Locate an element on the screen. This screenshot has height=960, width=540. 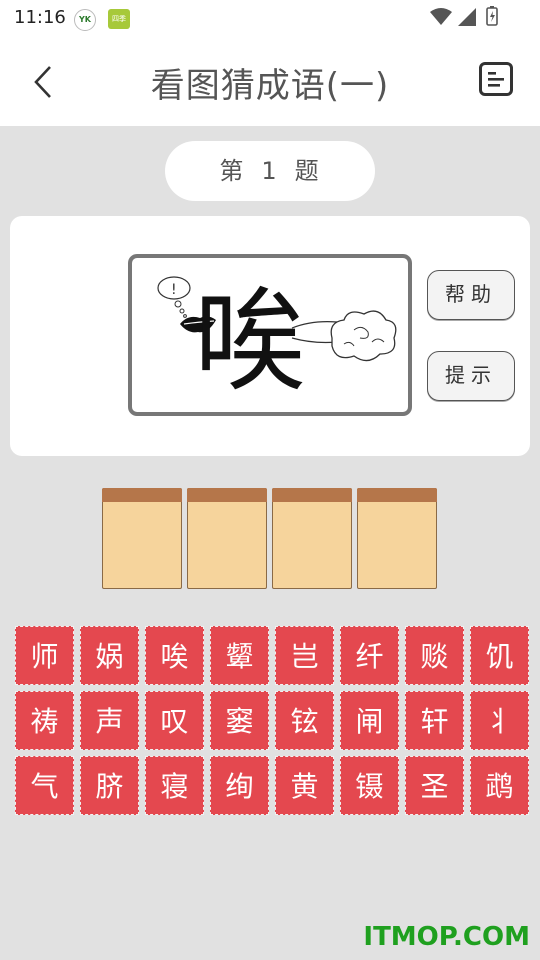
char-key: 轩 is located at coordinates (434, 720).